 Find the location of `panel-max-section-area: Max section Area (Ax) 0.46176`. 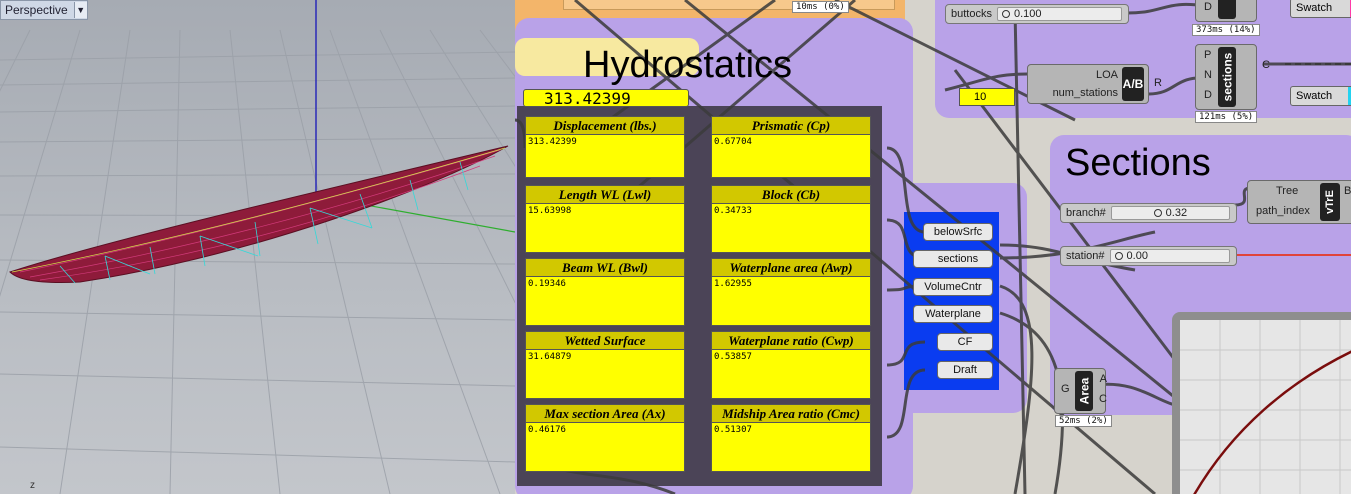

panel-max-section-area: Max section Area (Ax) 0.46176 is located at coordinates (605, 438).